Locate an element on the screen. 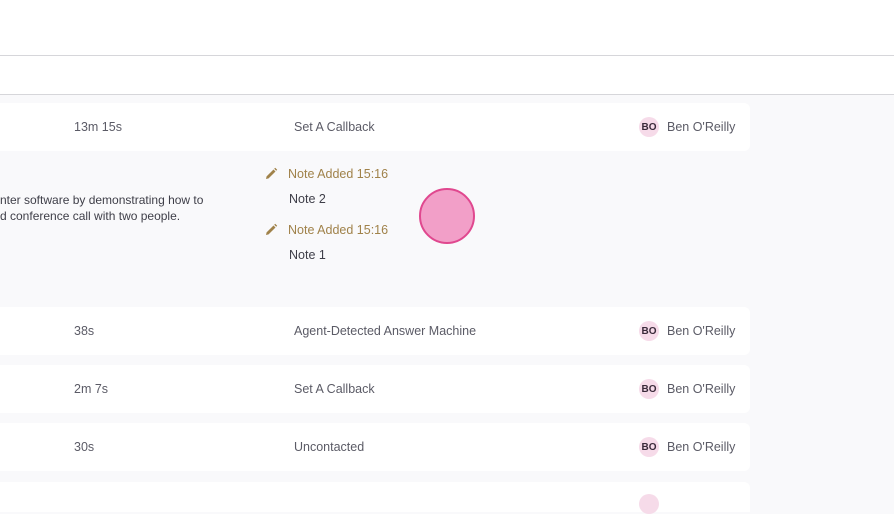 This screenshot has width=894, height=514. description-line: d conference call with two people. is located at coordinates (90, 216).